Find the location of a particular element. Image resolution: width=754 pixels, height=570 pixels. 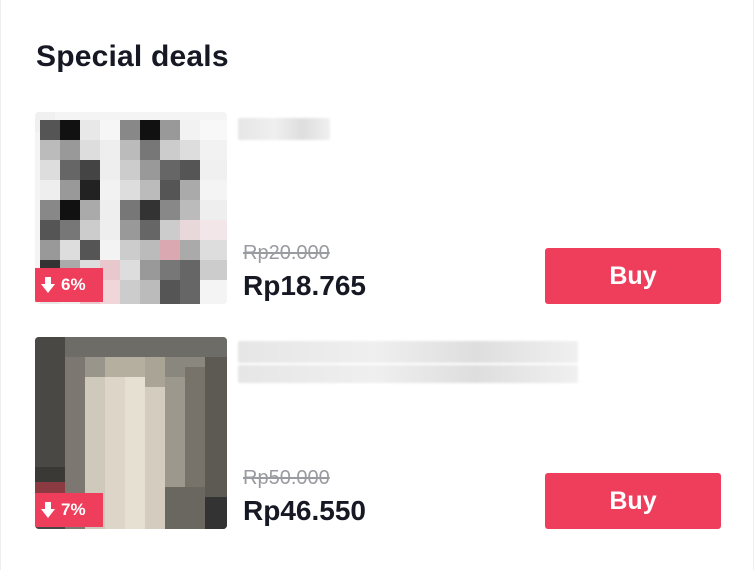

discount-percent: 7% is located at coordinates (73, 509).